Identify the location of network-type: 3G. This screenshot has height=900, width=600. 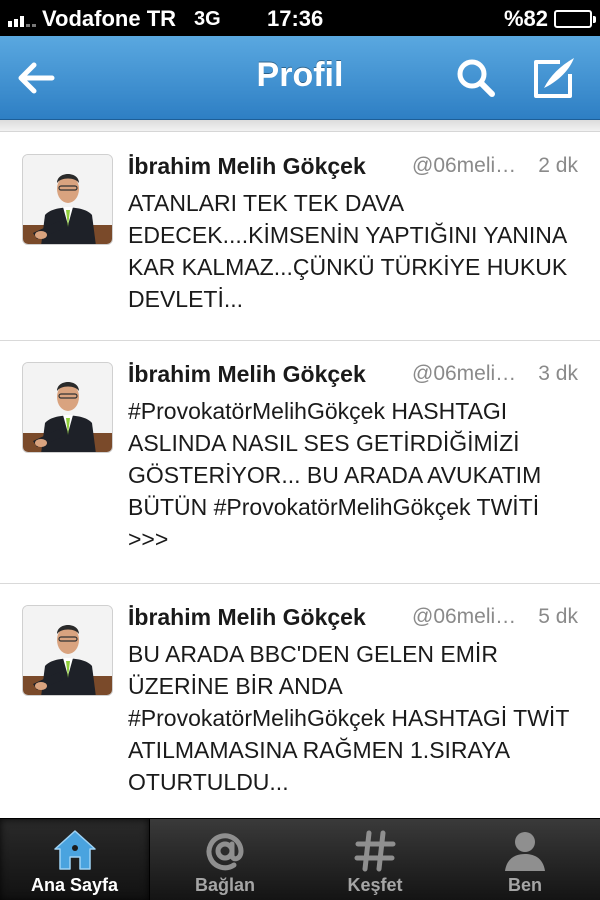
(207, 18).